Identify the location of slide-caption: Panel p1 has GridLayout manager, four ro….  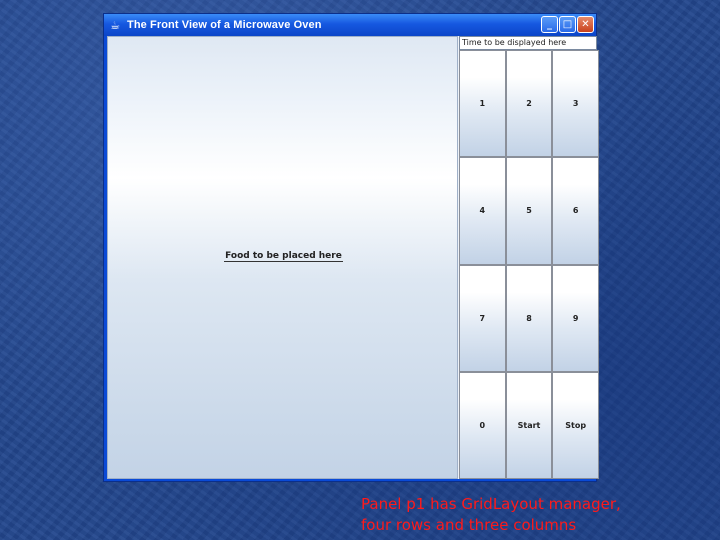
(491, 515).